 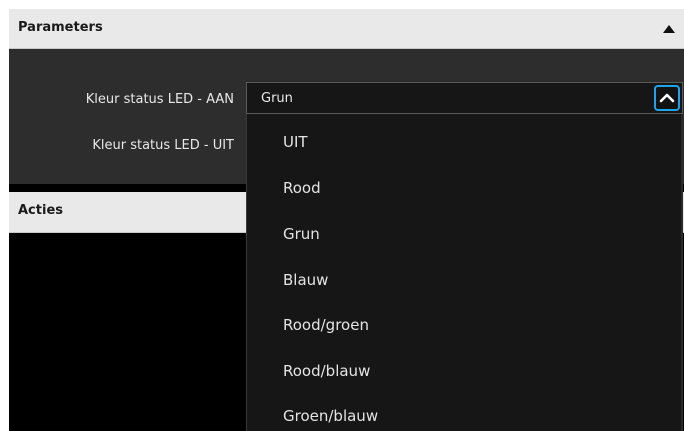 I want to click on dropdown-scrollbar, so click(x=682, y=272).